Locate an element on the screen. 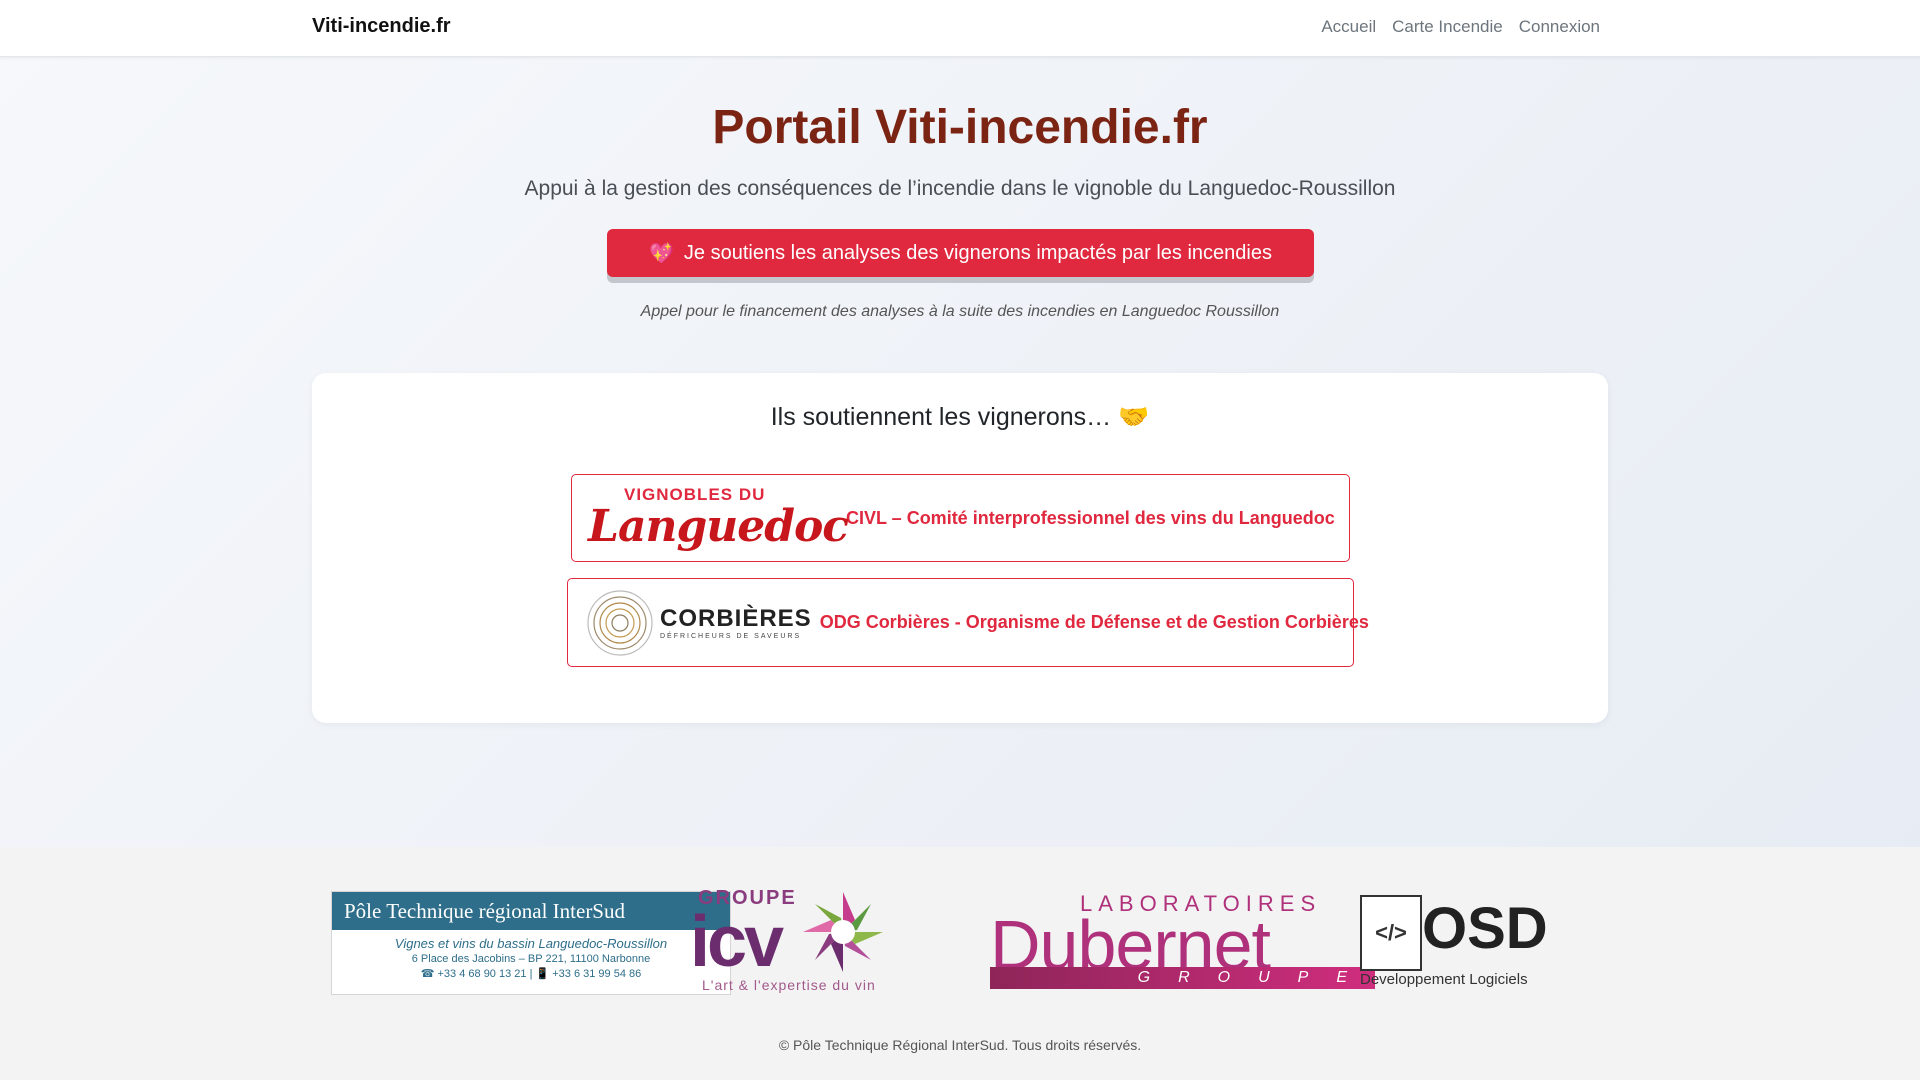  nav-links: Accueil Carte Incendie Connexion is located at coordinates (1460, 27).